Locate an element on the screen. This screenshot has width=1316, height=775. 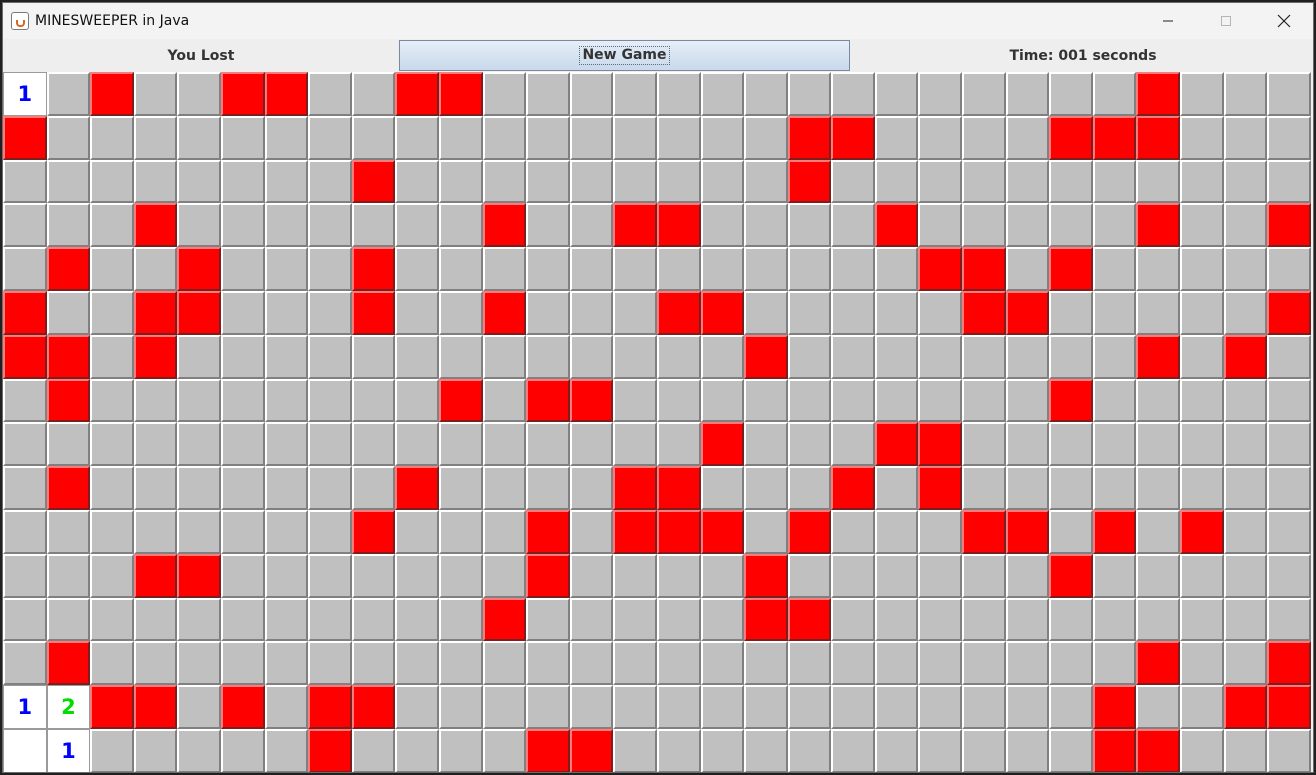
revealed-cell: 1 is located at coordinates (25, 94).